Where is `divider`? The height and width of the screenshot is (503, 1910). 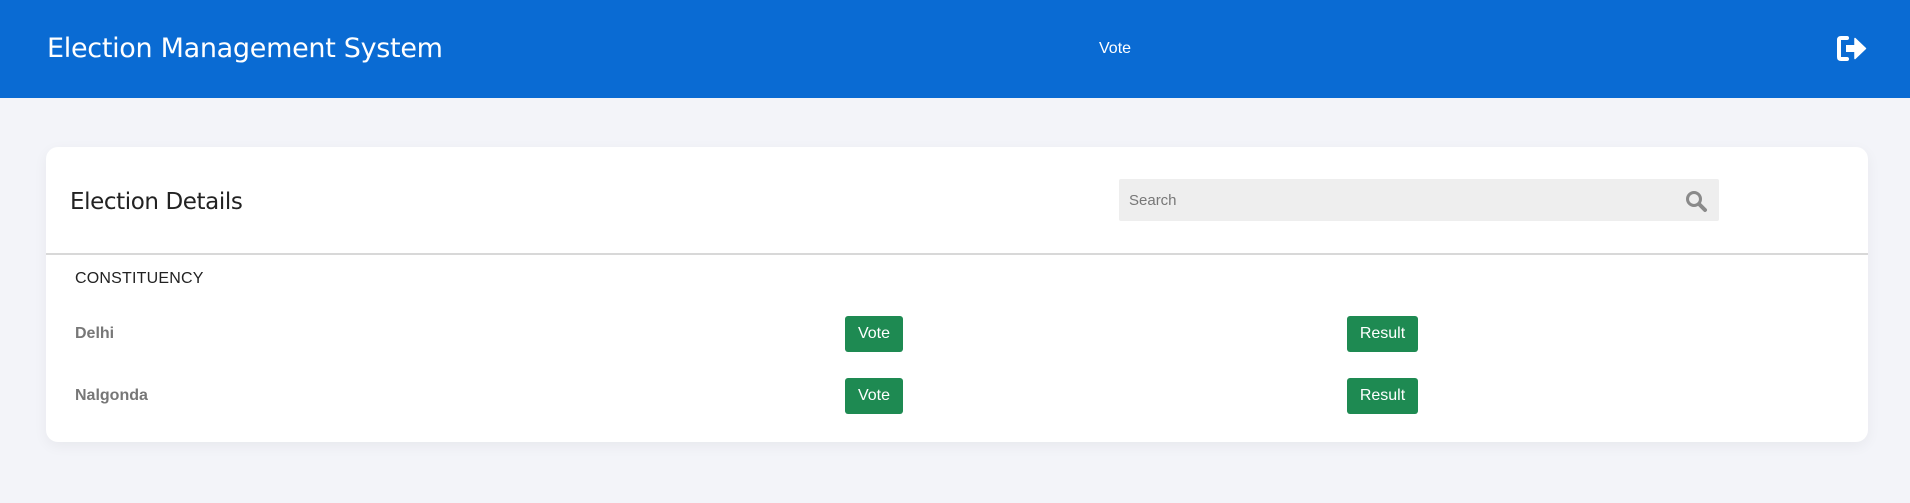 divider is located at coordinates (957, 254).